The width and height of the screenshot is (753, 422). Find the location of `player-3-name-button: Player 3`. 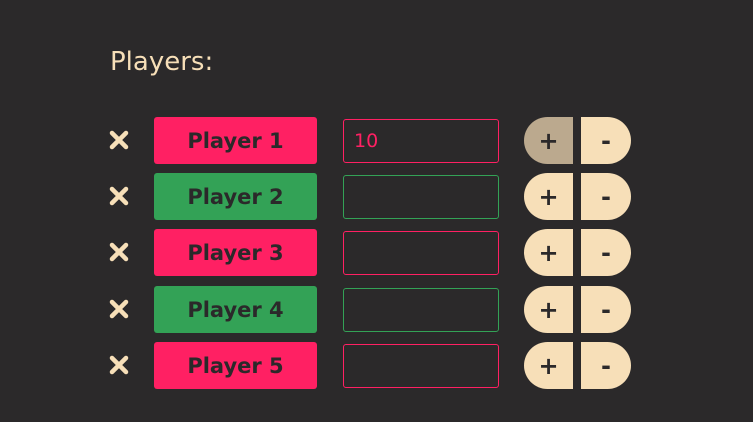

player-3-name-button: Player 3 is located at coordinates (235, 252).